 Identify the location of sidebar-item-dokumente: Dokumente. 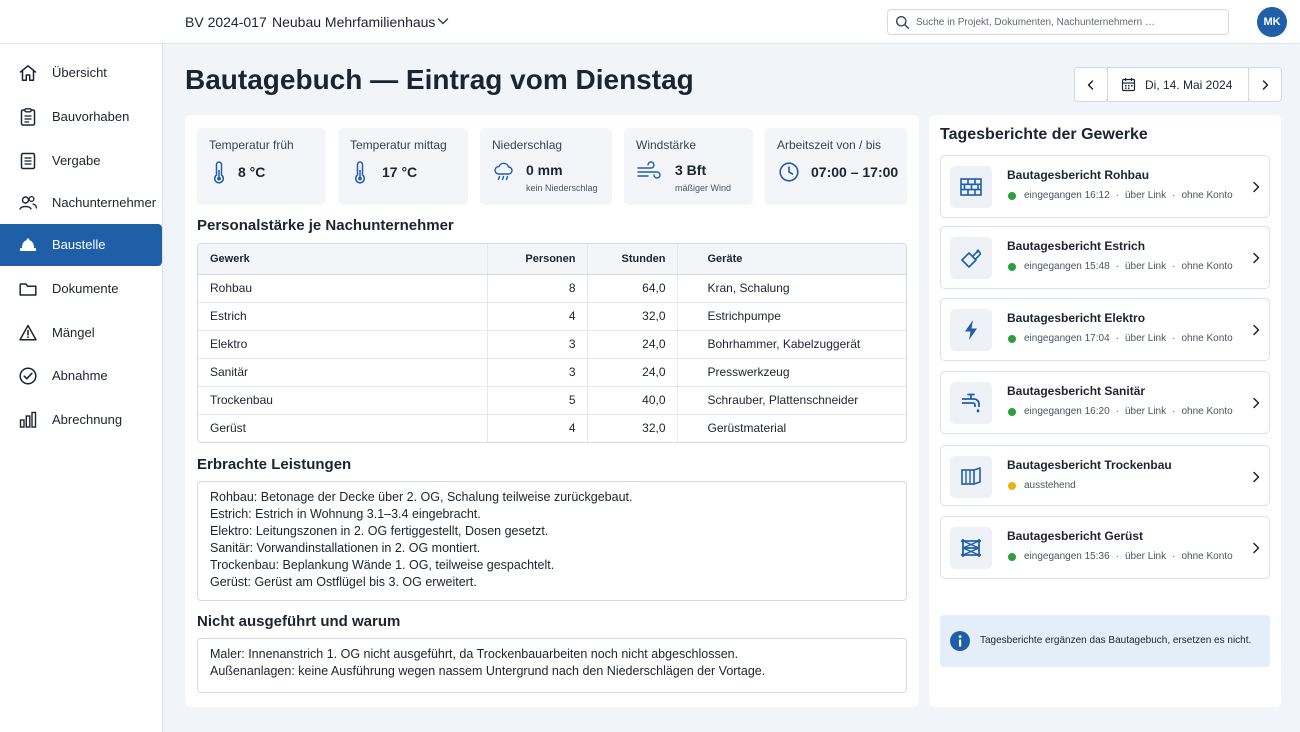
(81, 289).